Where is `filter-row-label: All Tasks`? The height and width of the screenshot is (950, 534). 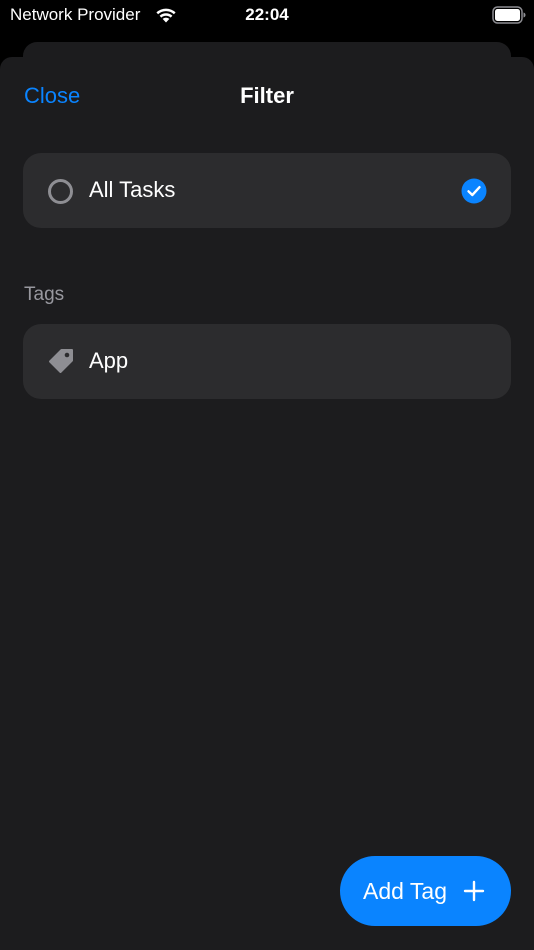
filter-row-label: All Tasks is located at coordinates (132, 189).